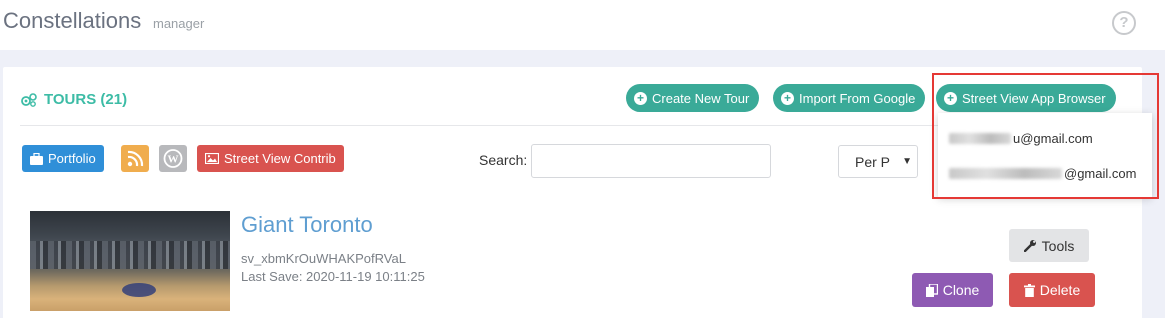 Image resolution: width=1165 pixels, height=318 pixels. What do you see at coordinates (1124, 23) in the screenshot?
I see `question-circle-icon: ?` at bounding box center [1124, 23].